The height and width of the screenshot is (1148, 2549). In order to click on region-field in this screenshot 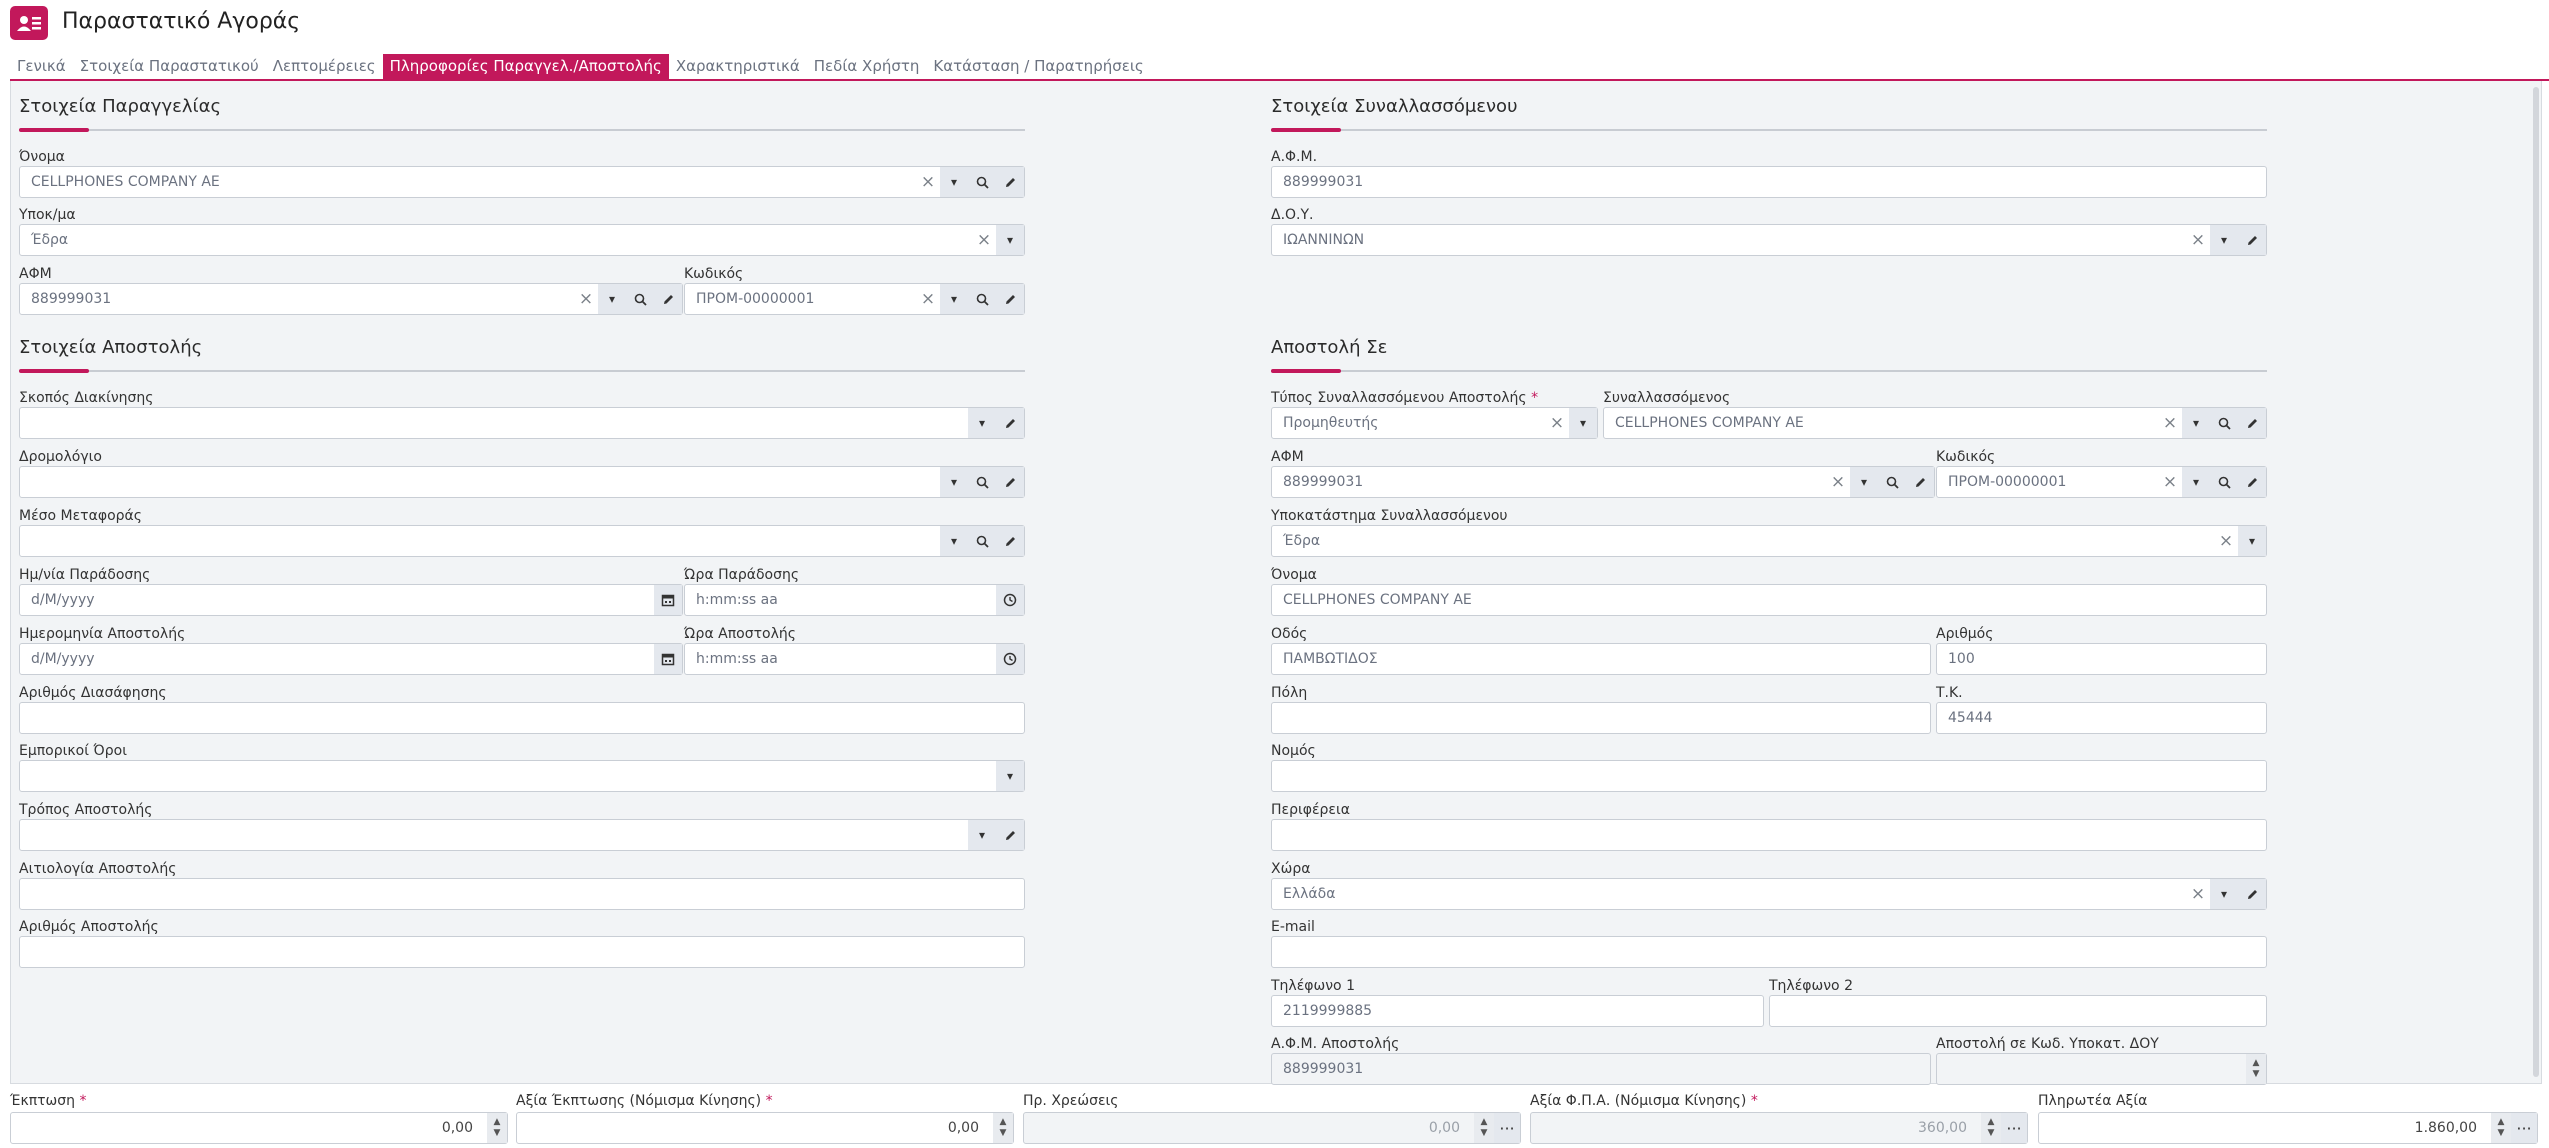, I will do `click(1769, 835)`.